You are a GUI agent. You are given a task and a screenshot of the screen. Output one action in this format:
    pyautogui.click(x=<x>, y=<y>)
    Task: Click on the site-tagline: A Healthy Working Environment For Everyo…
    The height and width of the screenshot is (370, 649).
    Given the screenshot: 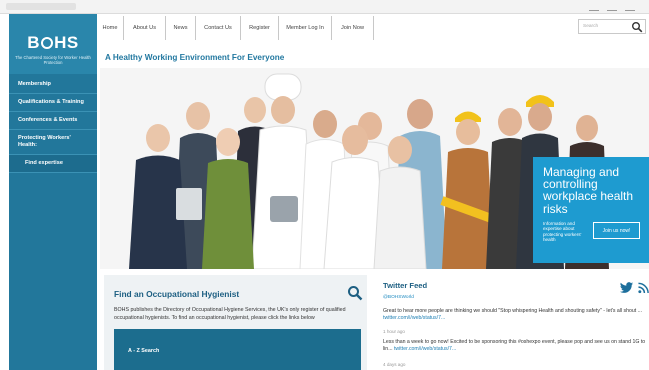 What is the action you would take?
    pyautogui.click(x=195, y=57)
    